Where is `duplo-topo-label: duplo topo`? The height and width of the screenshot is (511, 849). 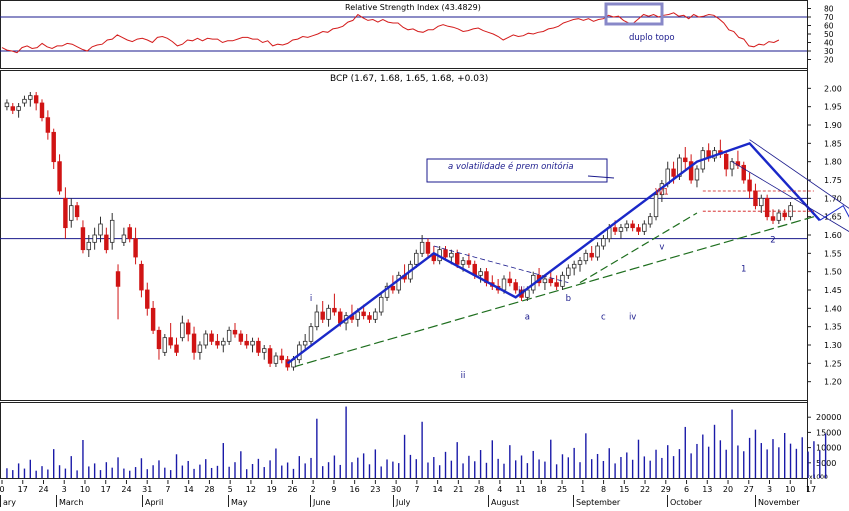 duplo-topo-label: duplo topo is located at coordinates (652, 38).